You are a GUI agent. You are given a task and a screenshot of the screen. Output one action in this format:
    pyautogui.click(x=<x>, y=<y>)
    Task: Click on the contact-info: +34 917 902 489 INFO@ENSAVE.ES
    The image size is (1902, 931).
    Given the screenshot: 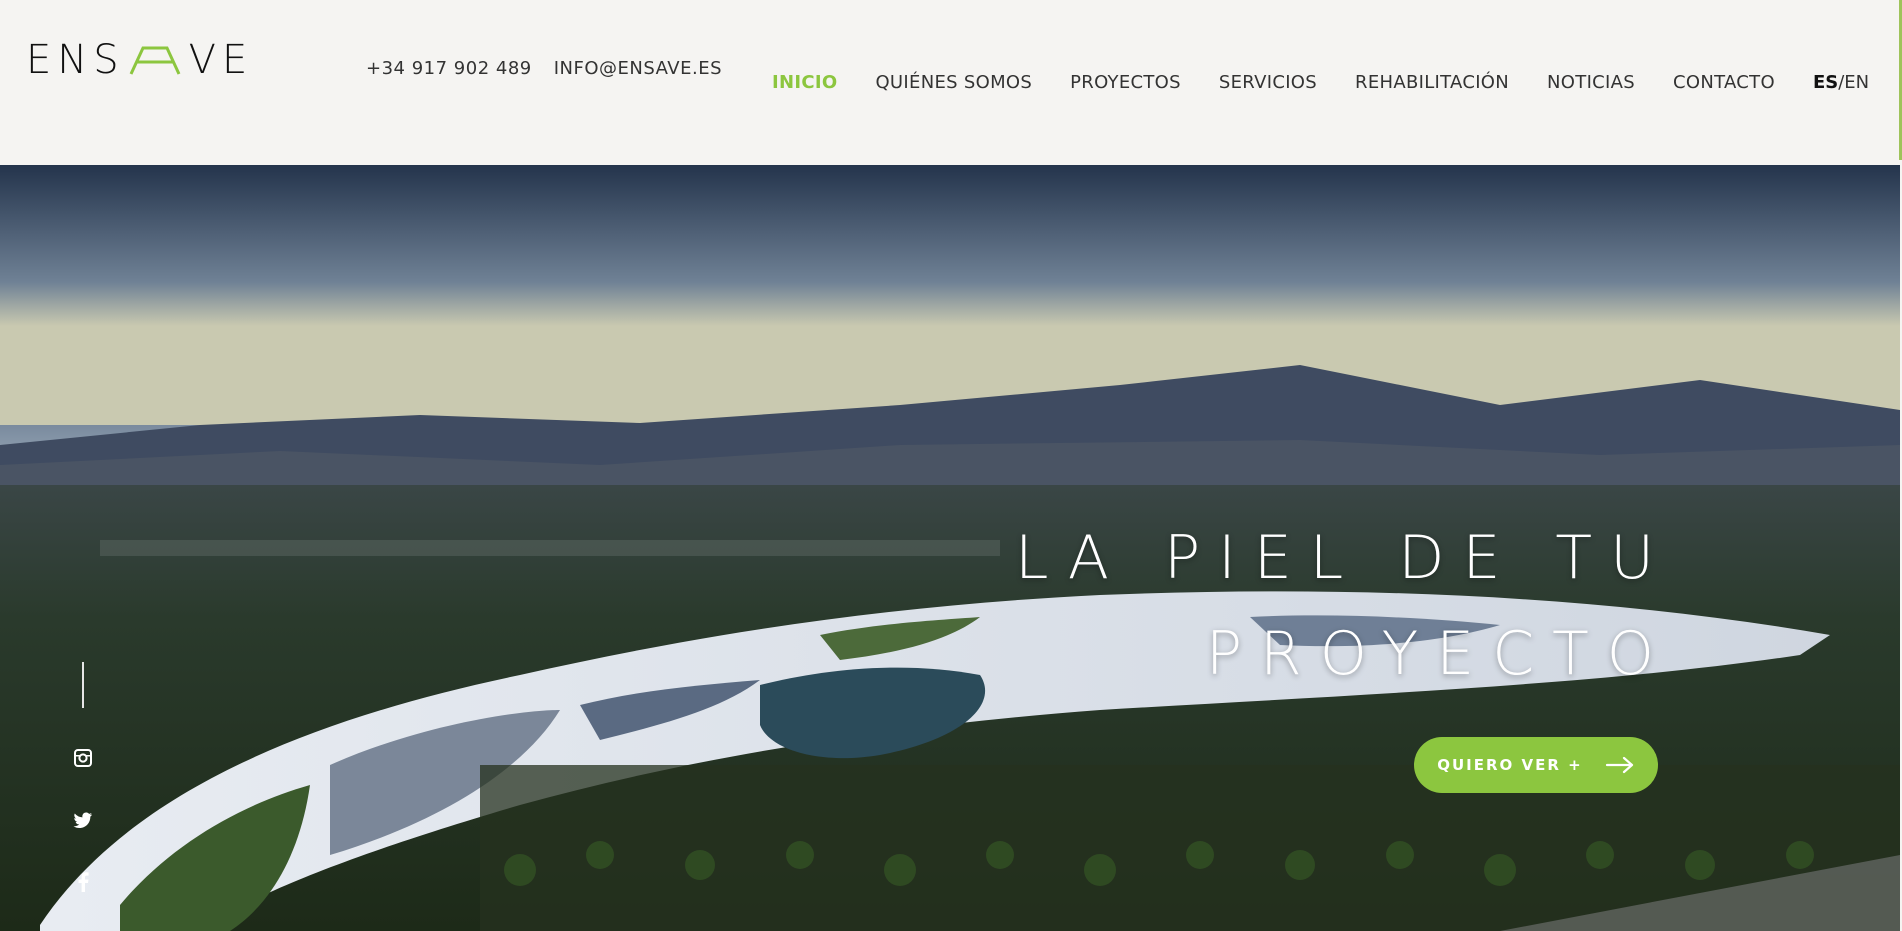 What is the action you would take?
    pyautogui.click(x=544, y=68)
    